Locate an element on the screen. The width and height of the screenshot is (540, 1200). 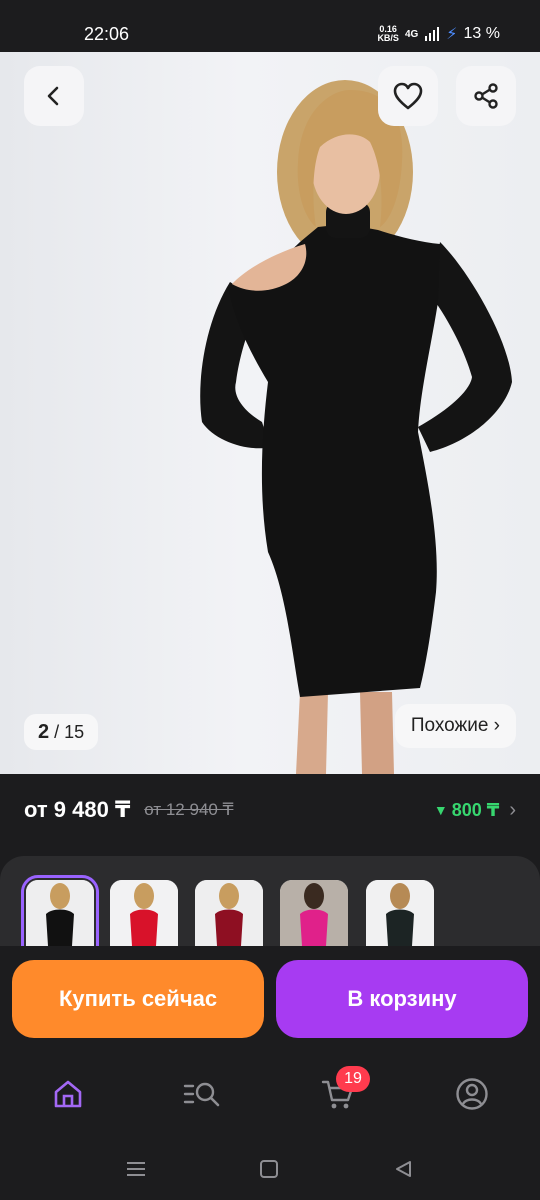
variant-thumb-dark is located at coordinates (400, 913).